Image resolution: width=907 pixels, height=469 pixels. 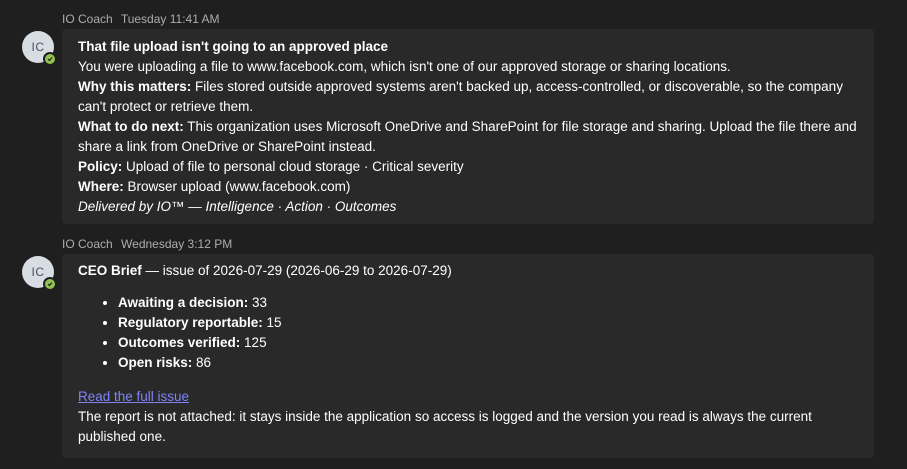 What do you see at coordinates (214, 186) in the screenshot?
I see `where-line: Where: Browser upload (www.facebook.com)` at bounding box center [214, 186].